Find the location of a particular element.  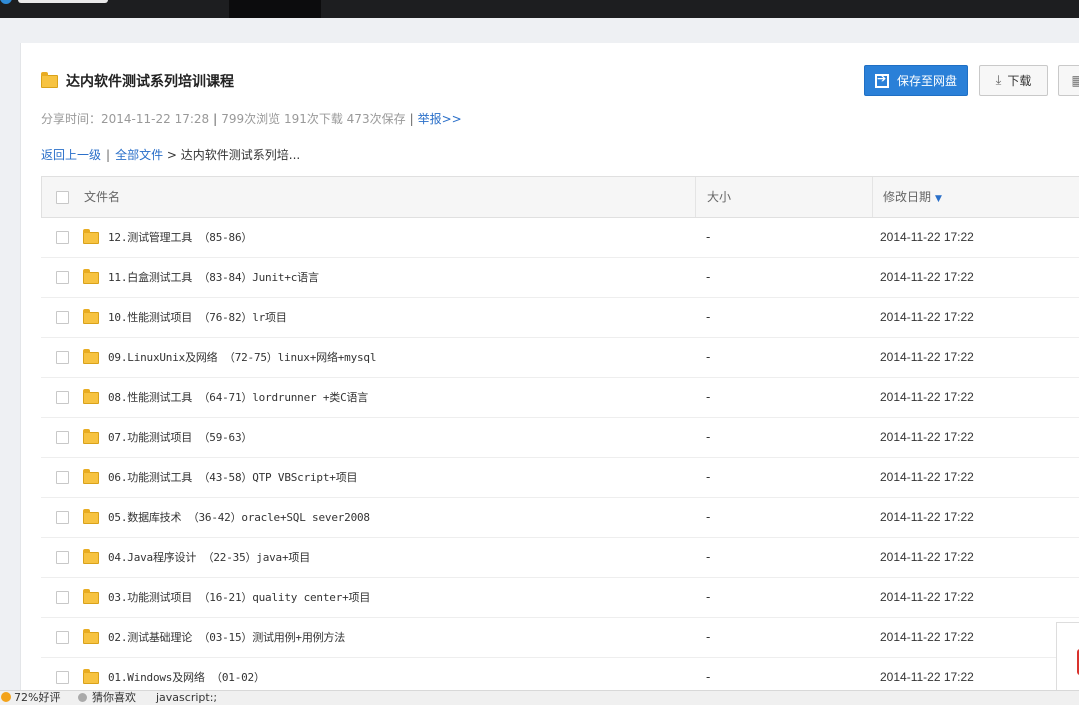

share-time-label: 分享时间： is located at coordinates (71, 119).